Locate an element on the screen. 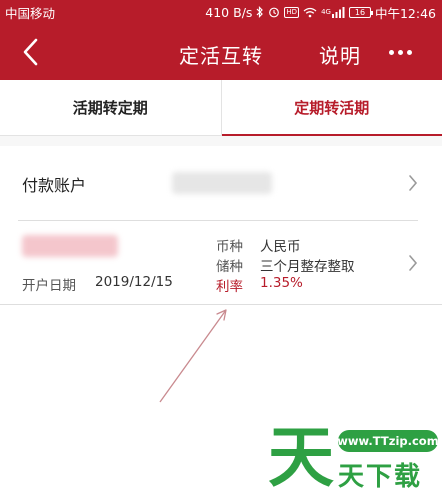 Image resolution: width=442 pixels, height=498 pixels. currency-label: 币种 is located at coordinates (229, 247).